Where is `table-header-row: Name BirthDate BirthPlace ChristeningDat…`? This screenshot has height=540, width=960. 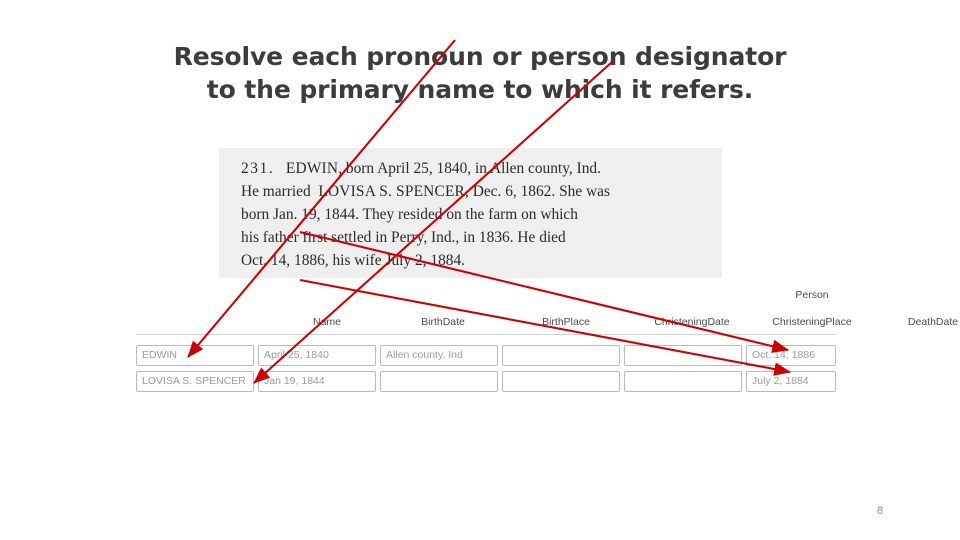 table-header-row: Name BirthDate BirthPlace ChristeningDat… is located at coordinates (547, 325).